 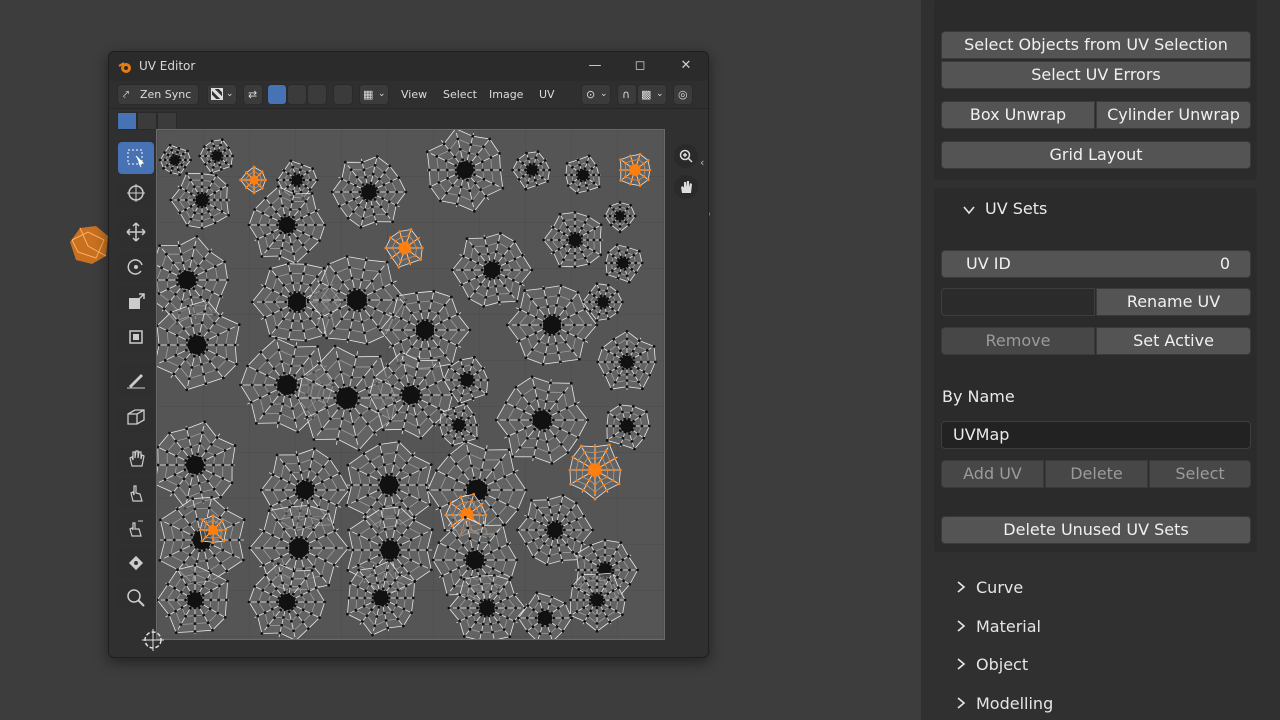 What do you see at coordinates (217, 94) in the screenshot?
I see `checker-icon` at bounding box center [217, 94].